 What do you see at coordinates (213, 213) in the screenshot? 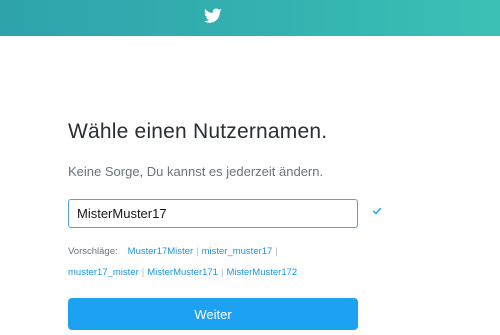
I see `username-input` at bounding box center [213, 213].